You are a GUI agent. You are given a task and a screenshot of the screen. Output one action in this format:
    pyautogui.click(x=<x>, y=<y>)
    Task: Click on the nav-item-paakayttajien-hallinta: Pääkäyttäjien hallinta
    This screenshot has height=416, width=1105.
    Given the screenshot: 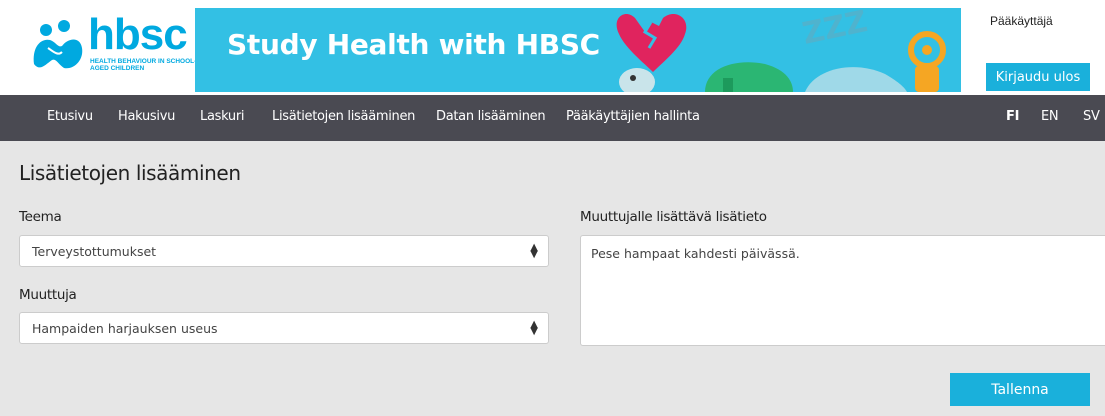 What is the action you would take?
    pyautogui.click(x=633, y=116)
    